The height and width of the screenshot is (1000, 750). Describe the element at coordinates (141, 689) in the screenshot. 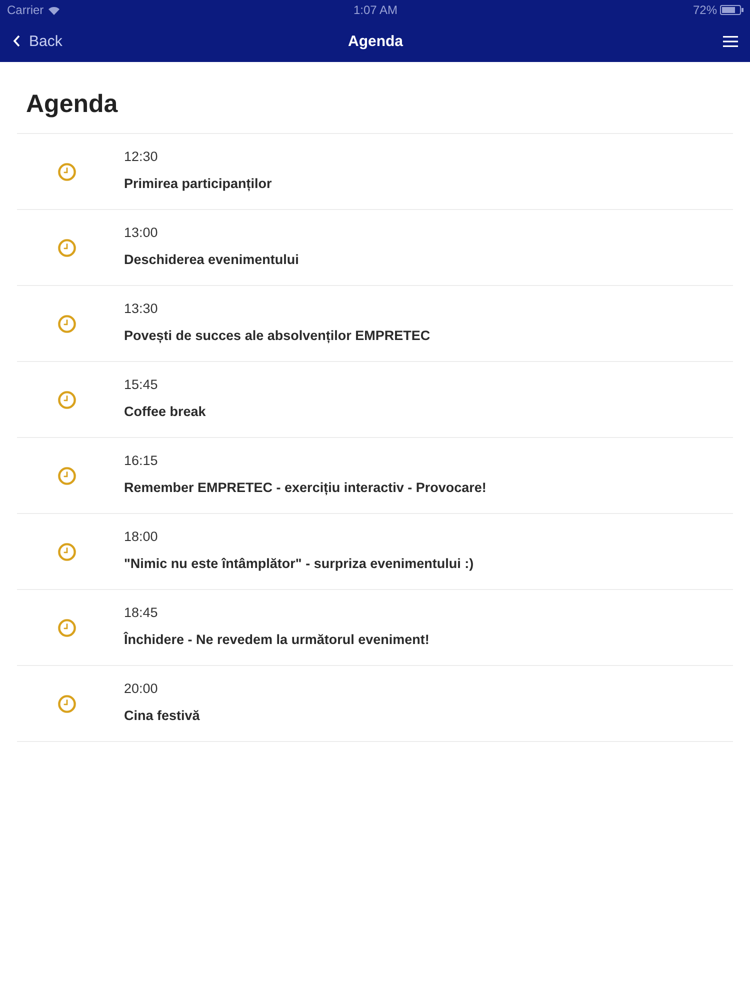

I see `agenda-time: 20:00` at that location.